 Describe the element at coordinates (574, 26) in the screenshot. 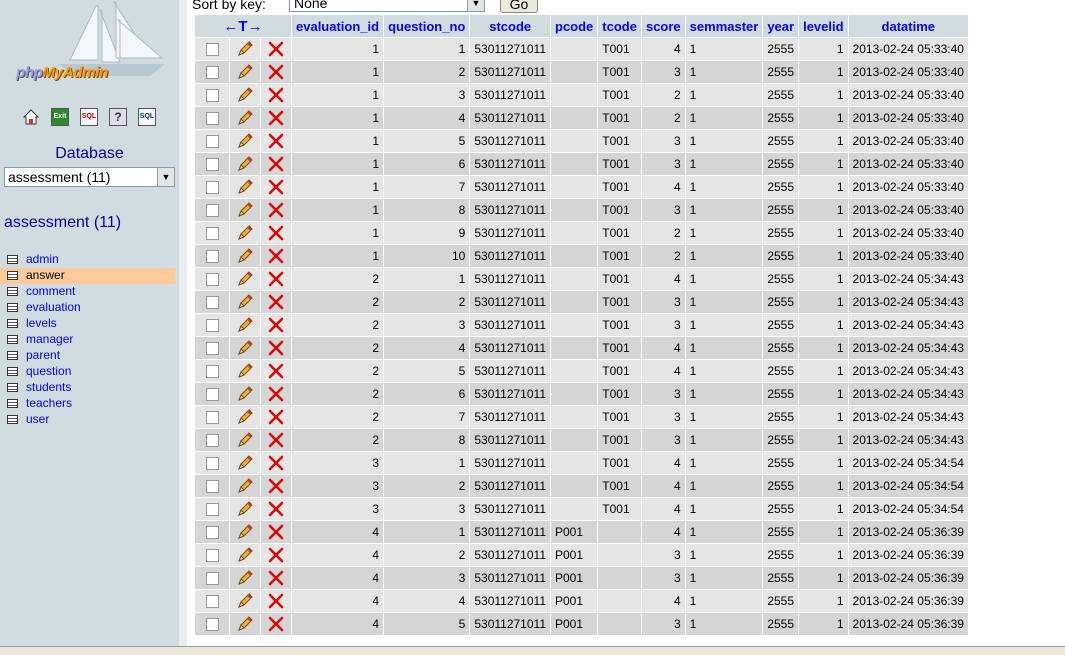

I see `column-header-pcode: pcode` at that location.